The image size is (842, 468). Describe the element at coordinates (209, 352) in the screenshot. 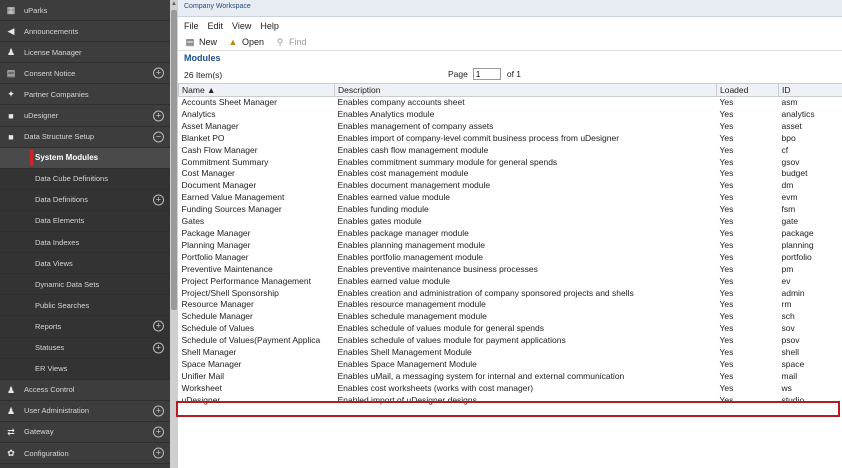

I see `cell-name: Shell Manager` at that location.